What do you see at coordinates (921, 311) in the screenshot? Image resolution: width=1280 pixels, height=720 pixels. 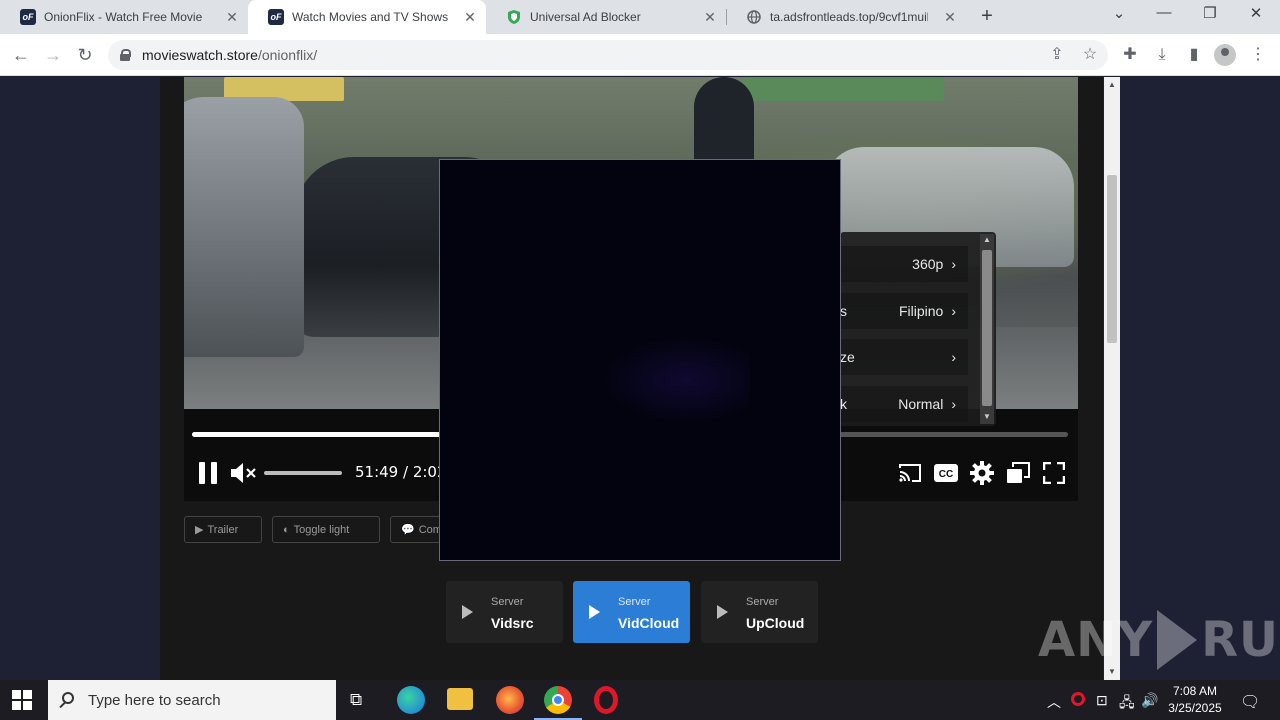 I see `menu-row-value: Filipino` at bounding box center [921, 311].